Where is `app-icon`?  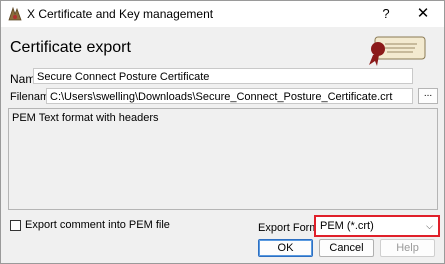 app-icon is located at coordinates (15, 13).